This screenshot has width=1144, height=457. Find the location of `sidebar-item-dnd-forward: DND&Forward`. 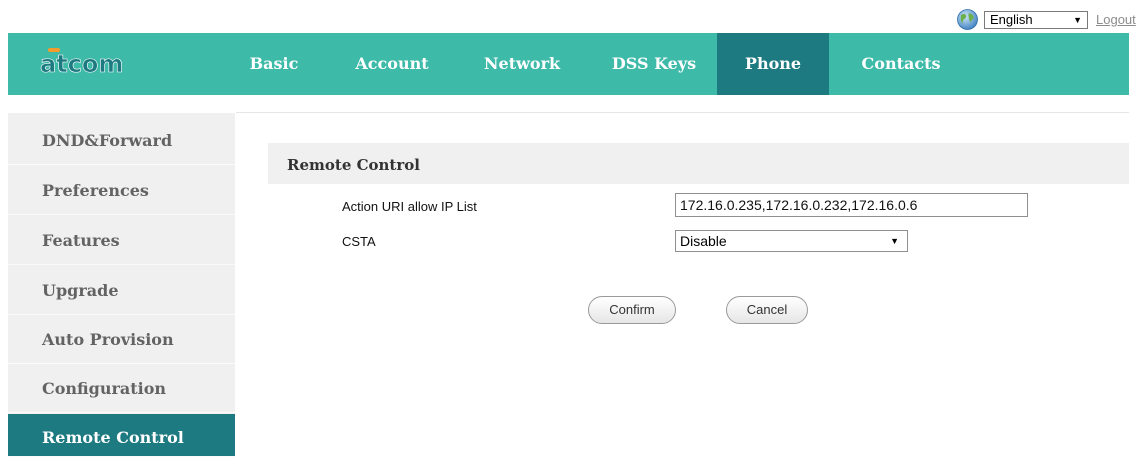

sidebar-item-dnd-forward: DND&Forward is located at coordinates (121, 140).